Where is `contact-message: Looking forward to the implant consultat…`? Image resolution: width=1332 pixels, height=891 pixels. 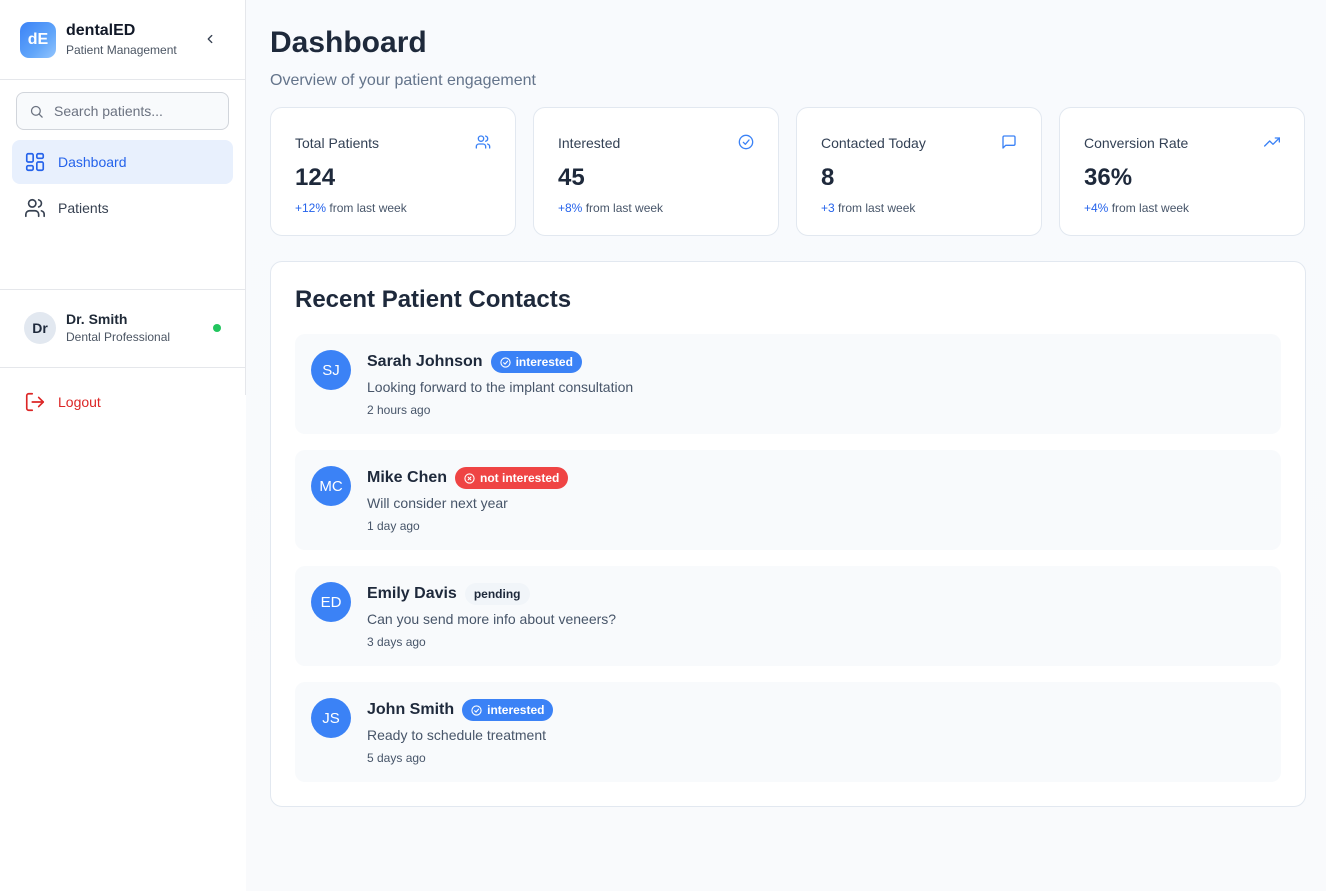
contact-message: Looking forward to the implant consultat… is located at coordinates (500, 387).